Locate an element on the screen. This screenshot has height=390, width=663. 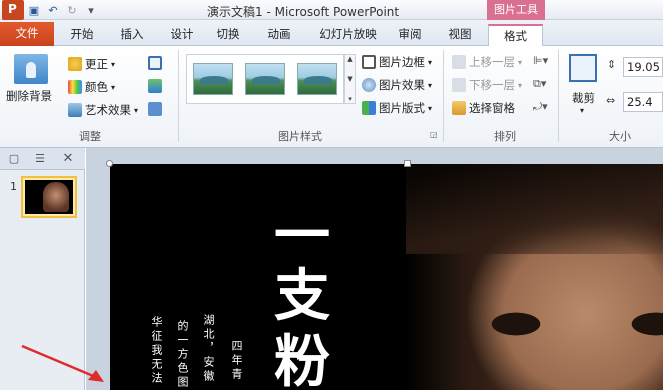
undo-icon: ↶ is located at coordinates (53, 10).